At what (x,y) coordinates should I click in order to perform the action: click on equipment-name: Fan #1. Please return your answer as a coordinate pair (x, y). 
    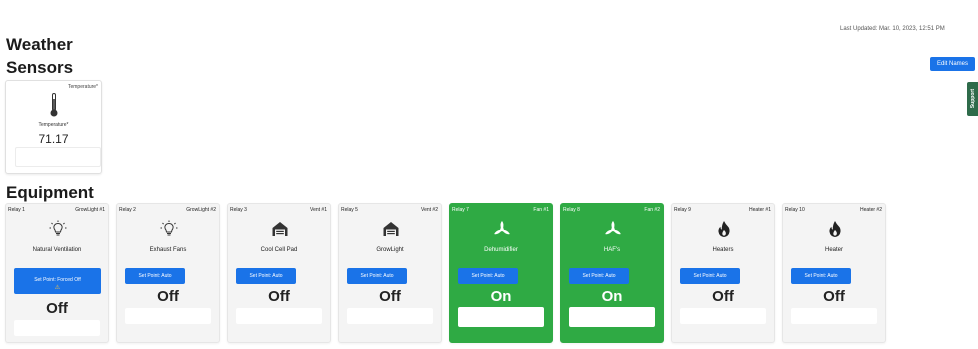
    Looking at the image, I should click on (541, 210).